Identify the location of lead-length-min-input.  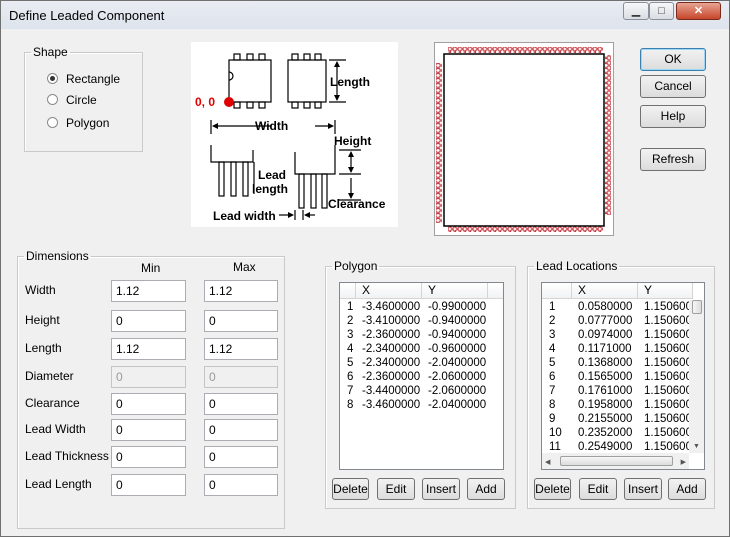
(148, 485).